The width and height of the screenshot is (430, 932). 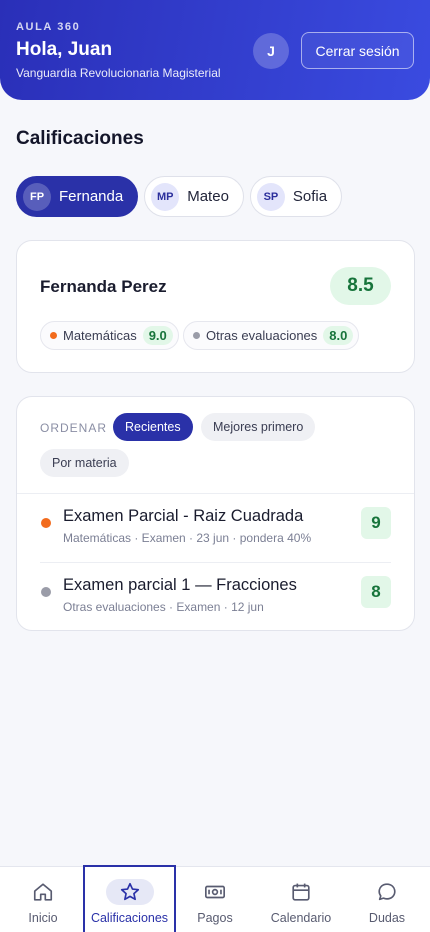 I want to click on subject-chip-otras: Otras evaluaciones 8.0, so click(x=271, y=335).